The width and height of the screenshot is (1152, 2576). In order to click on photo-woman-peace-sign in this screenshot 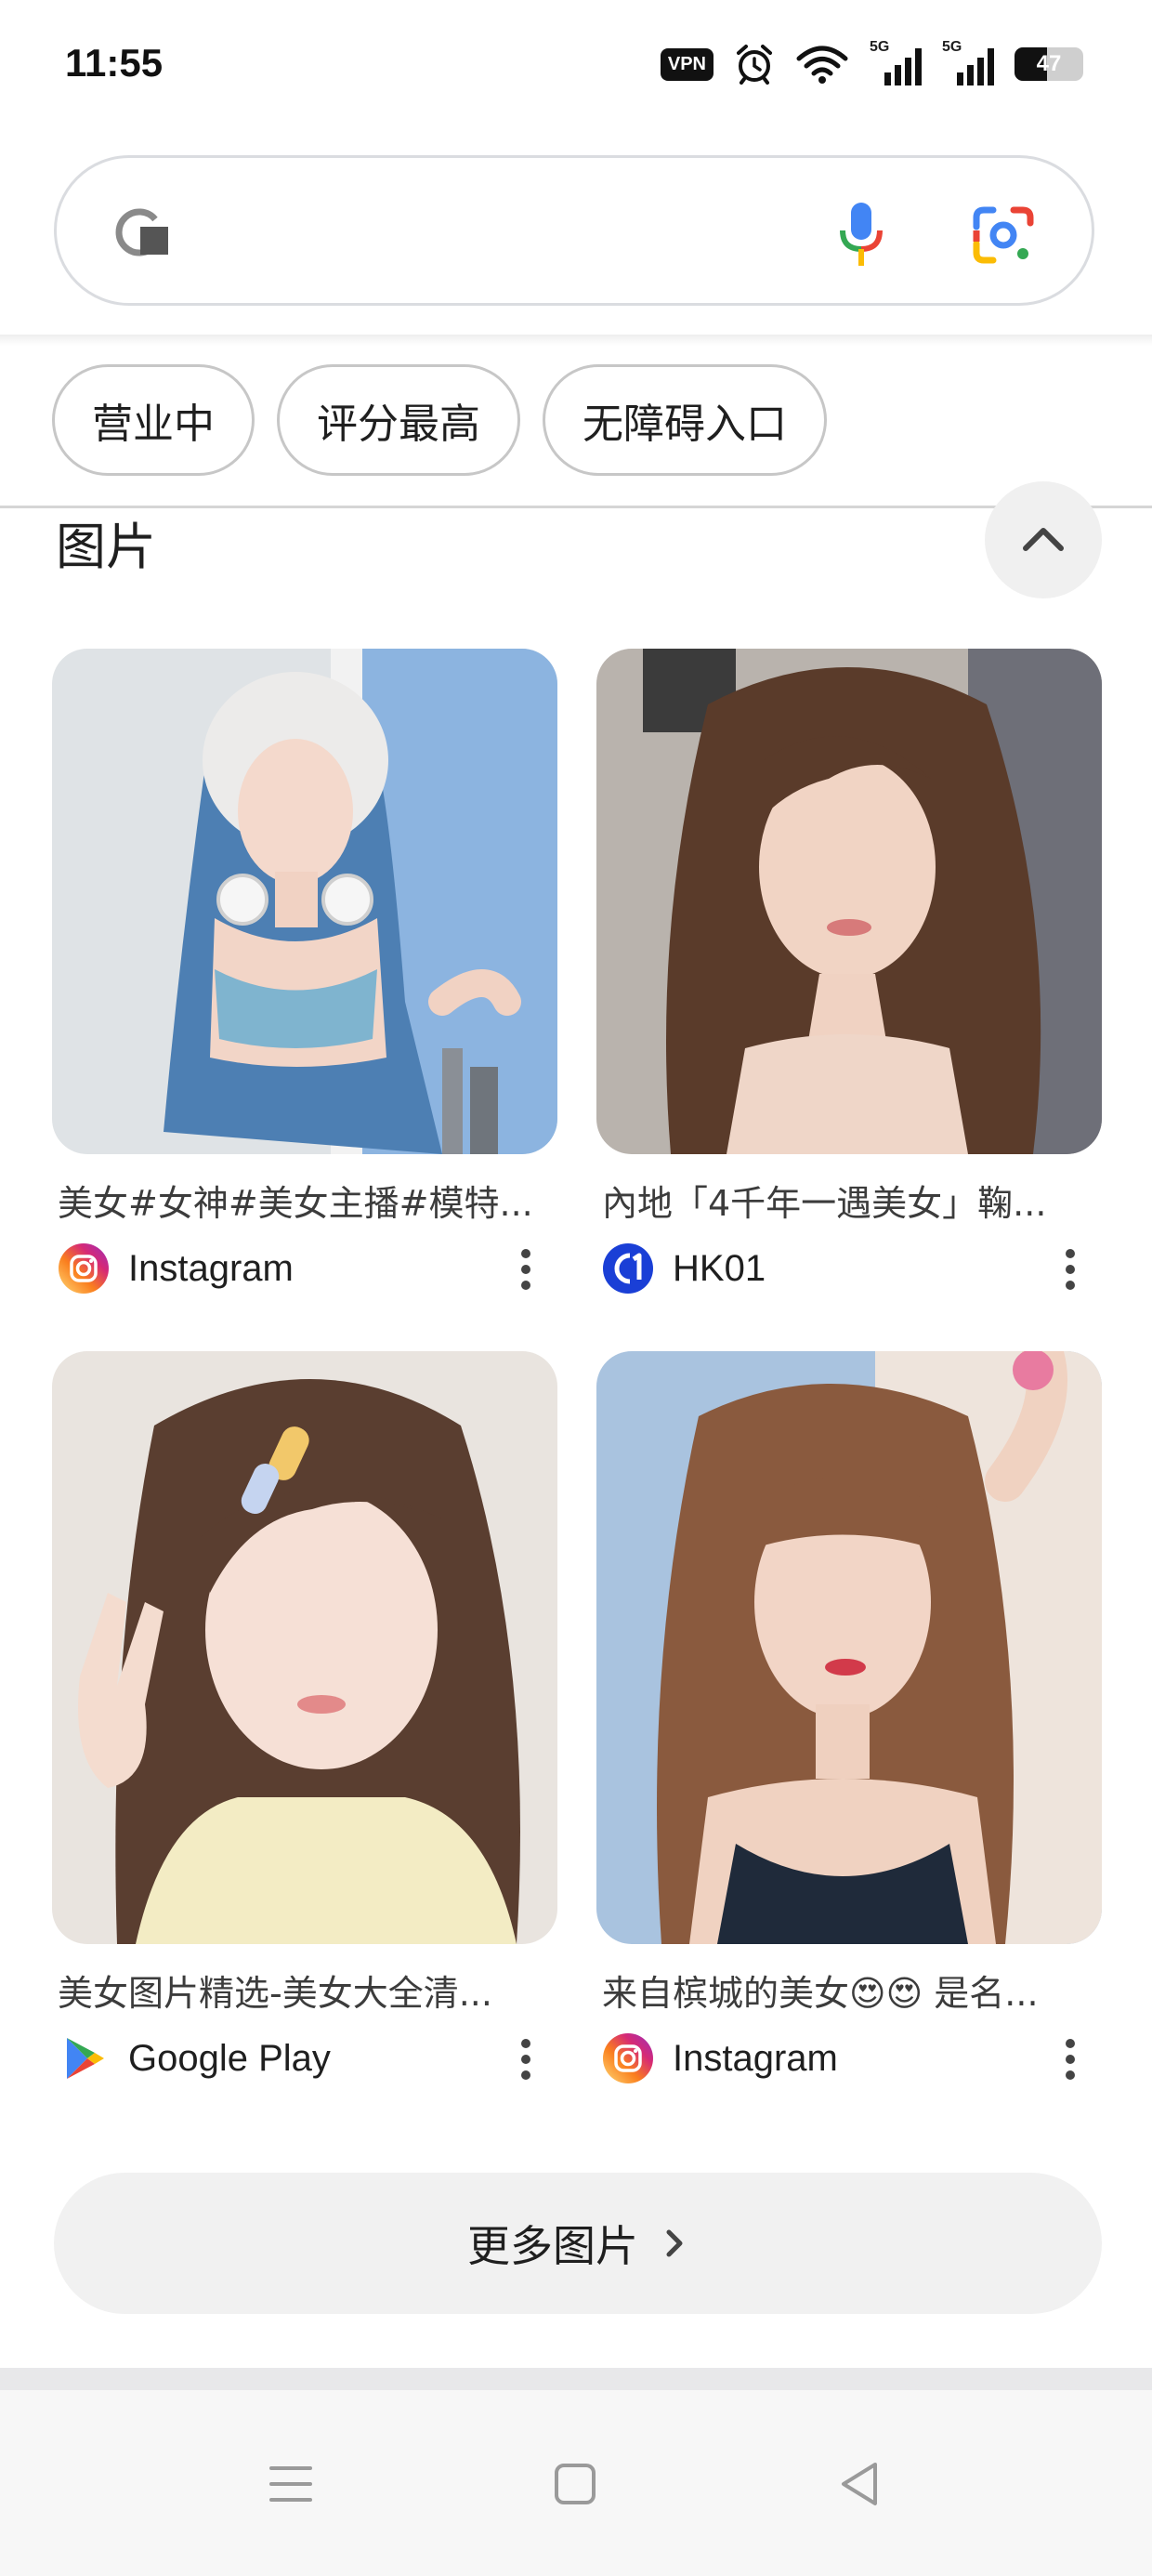, I will do `click(304, 1647)`.